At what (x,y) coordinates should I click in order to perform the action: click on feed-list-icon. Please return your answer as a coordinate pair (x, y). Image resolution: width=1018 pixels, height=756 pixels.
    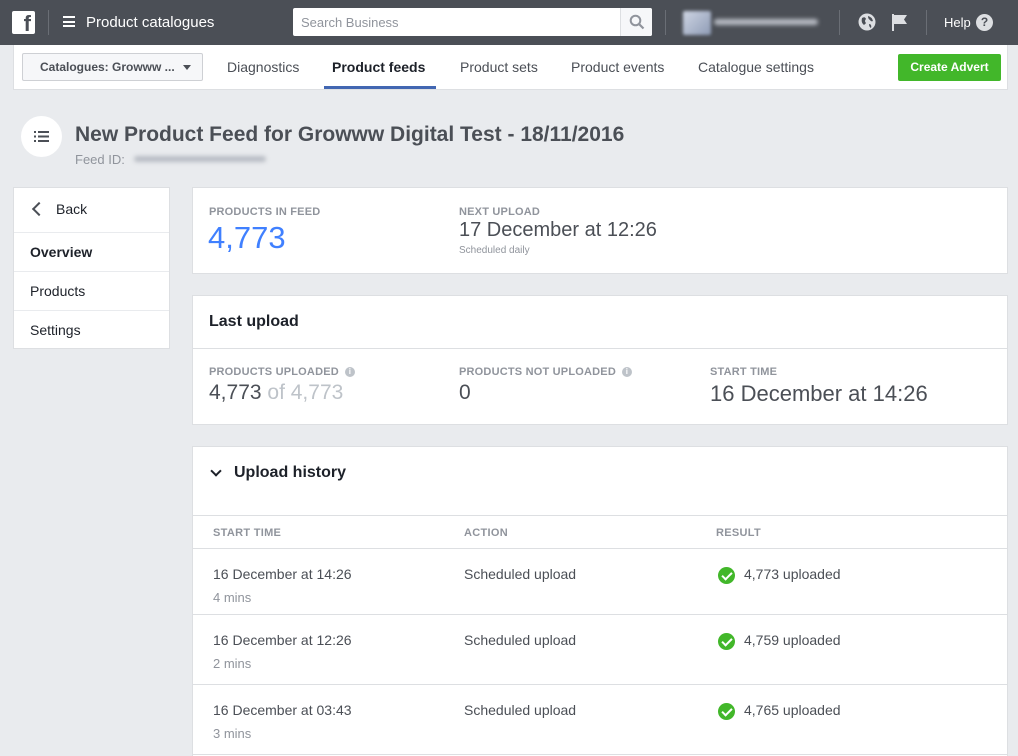
    Looking at the image, I should click on (41, 136).